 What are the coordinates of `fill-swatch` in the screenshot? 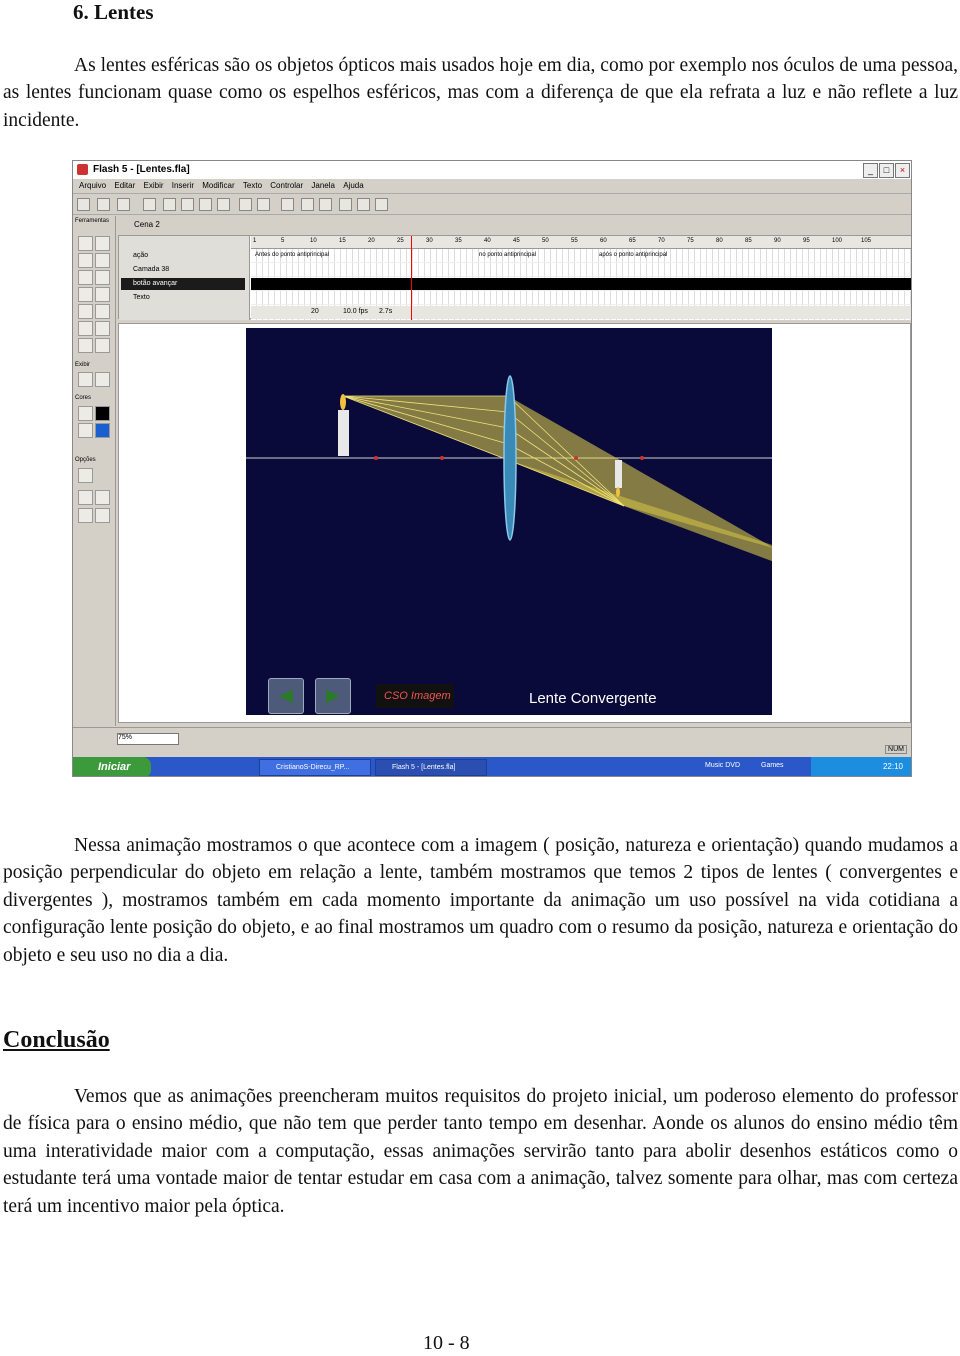 It's located at (102, 430).